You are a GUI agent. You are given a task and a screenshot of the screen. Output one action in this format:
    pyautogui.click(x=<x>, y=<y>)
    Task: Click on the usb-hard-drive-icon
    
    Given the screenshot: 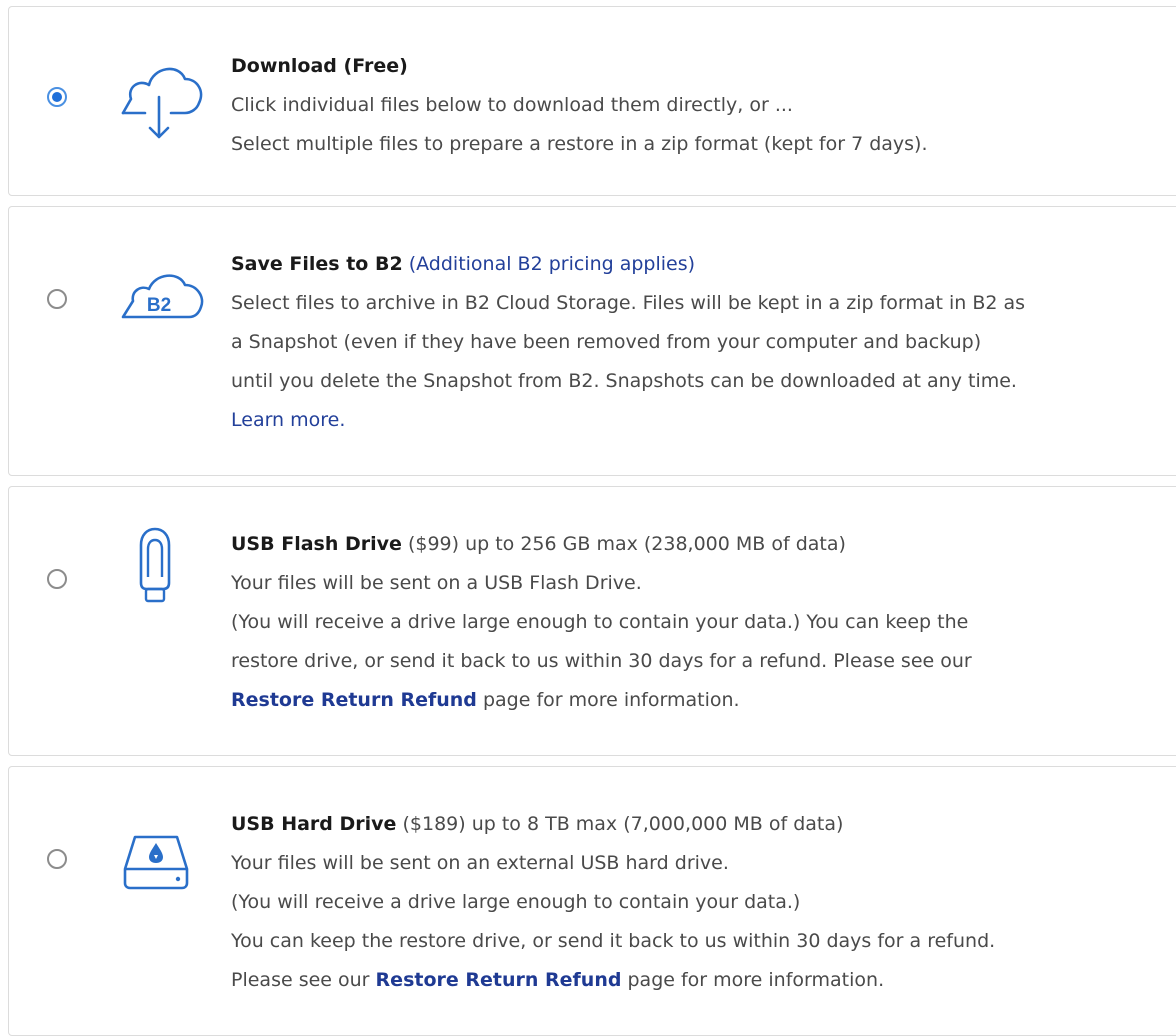 What is the action you would take?
    pyautogui.click(x=156, y=864)
    